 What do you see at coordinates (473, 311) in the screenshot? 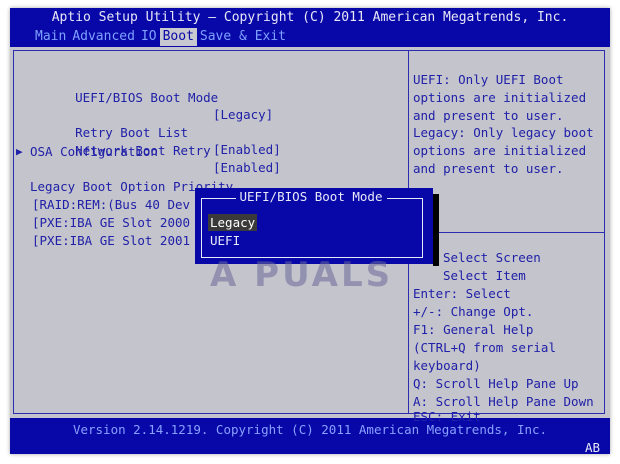
I see `key-change-opt: +/-: Change Opt.` at bounding box center [473, 311].